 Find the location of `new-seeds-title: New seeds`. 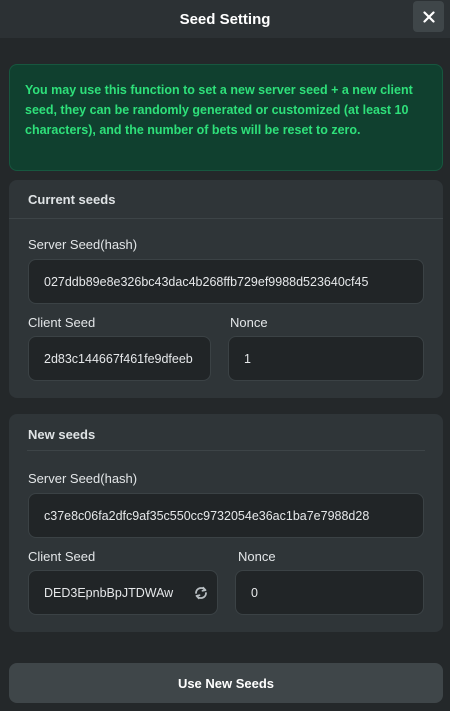

new-seeds-title: New seeds is located at coordinates (62, 434).